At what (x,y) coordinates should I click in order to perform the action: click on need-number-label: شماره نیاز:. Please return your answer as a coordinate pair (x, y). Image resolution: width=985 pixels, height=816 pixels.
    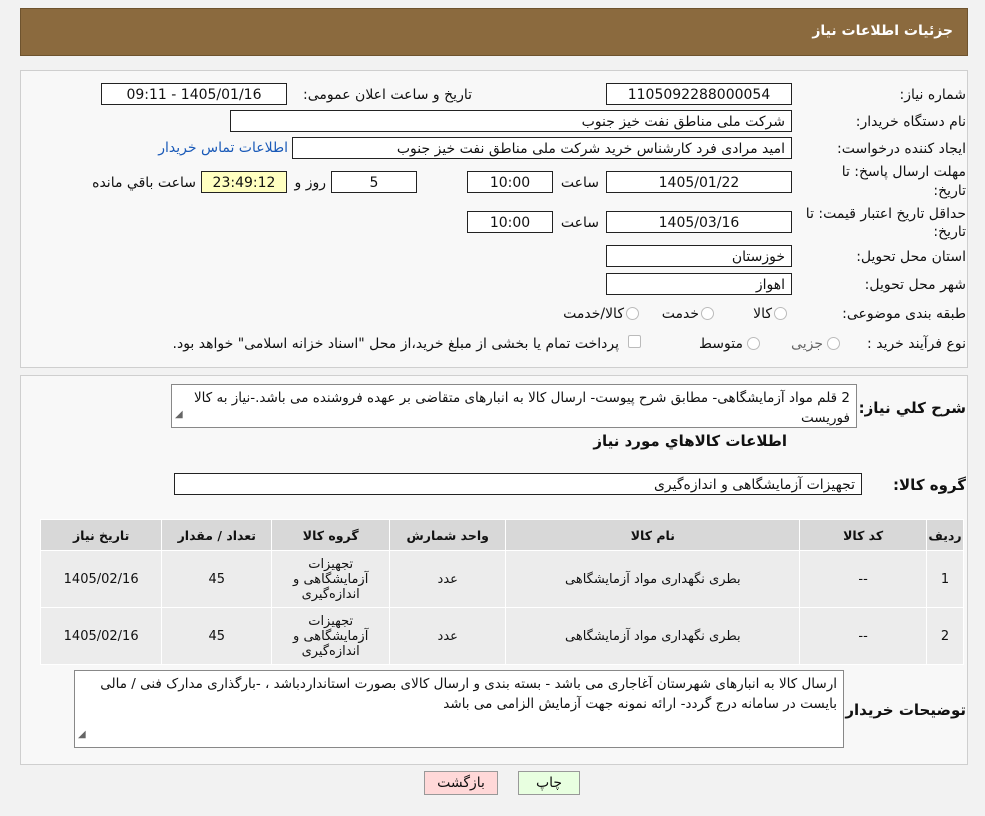
    Looking at the image, I should click on (933, 95).